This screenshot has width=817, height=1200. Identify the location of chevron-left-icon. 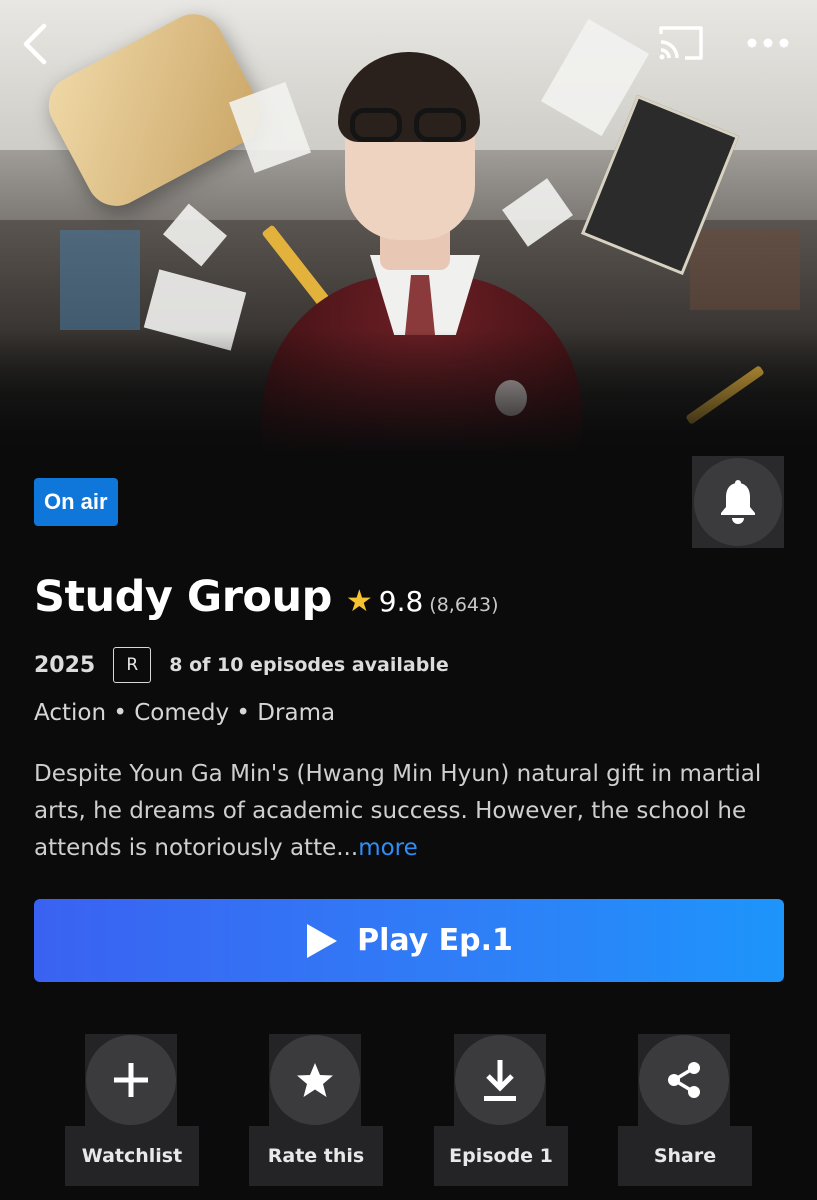
(35, 44).